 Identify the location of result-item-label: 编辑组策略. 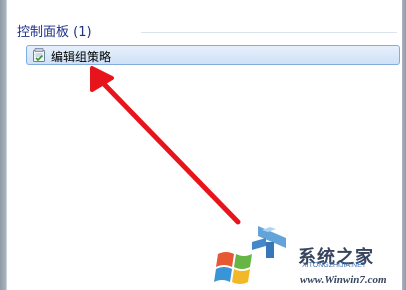
(81, 57).